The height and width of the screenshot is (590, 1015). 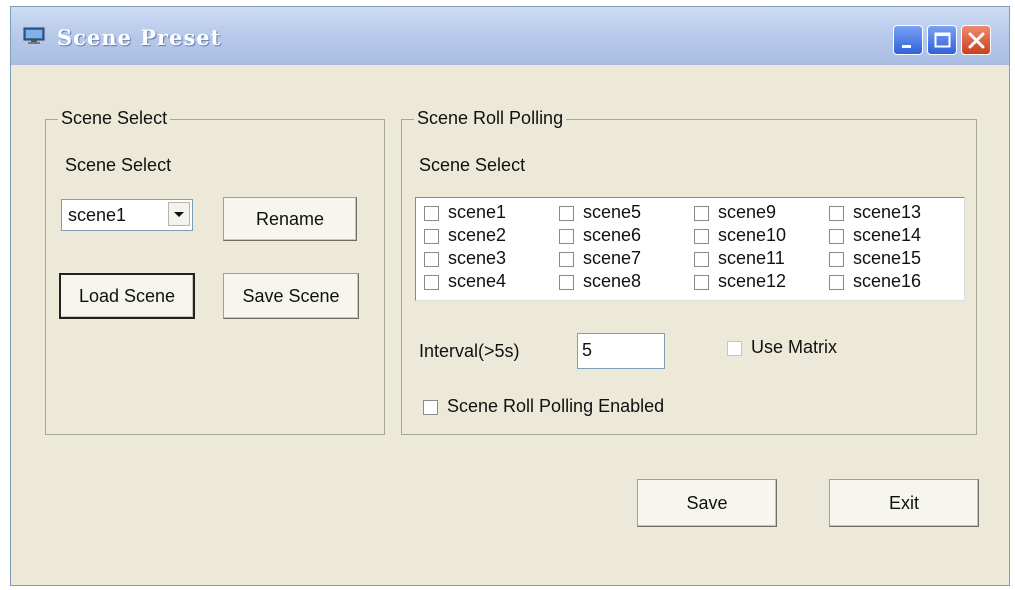 What do you see at coordinates (477, 281) in the screenshot?
I see `scene4-label: scene4` at bounding box center [477, 281].